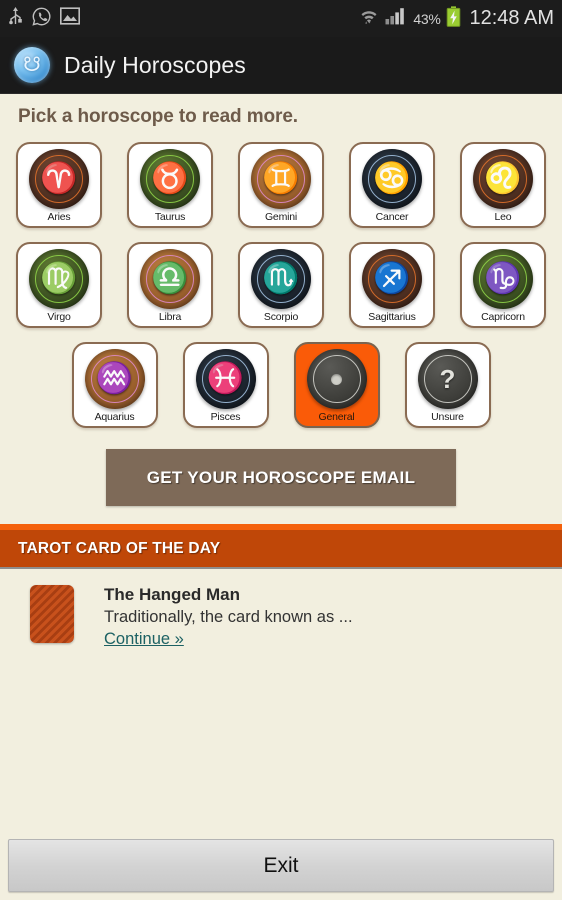 The height and width of the screenshot is (900, 562). Describe the element at coordinates (114, 417) in the screenshot. I see `tile-label: Aquarius` at that location.